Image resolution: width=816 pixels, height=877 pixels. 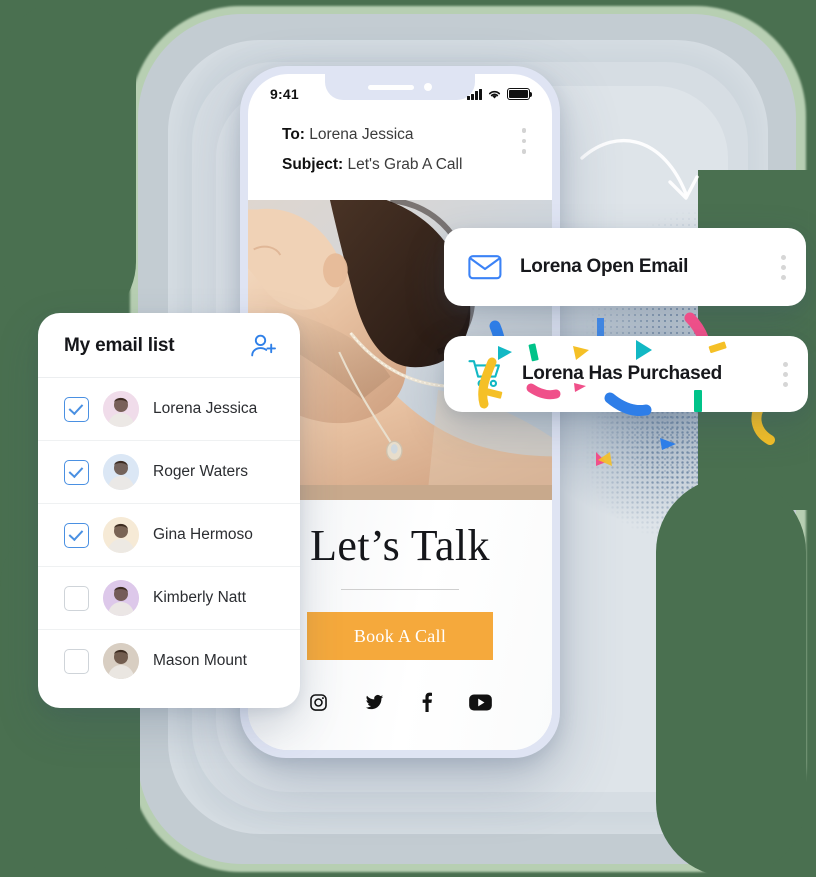 I want to click on person-name: Kimberly Natt, so click(x=200, y=597).